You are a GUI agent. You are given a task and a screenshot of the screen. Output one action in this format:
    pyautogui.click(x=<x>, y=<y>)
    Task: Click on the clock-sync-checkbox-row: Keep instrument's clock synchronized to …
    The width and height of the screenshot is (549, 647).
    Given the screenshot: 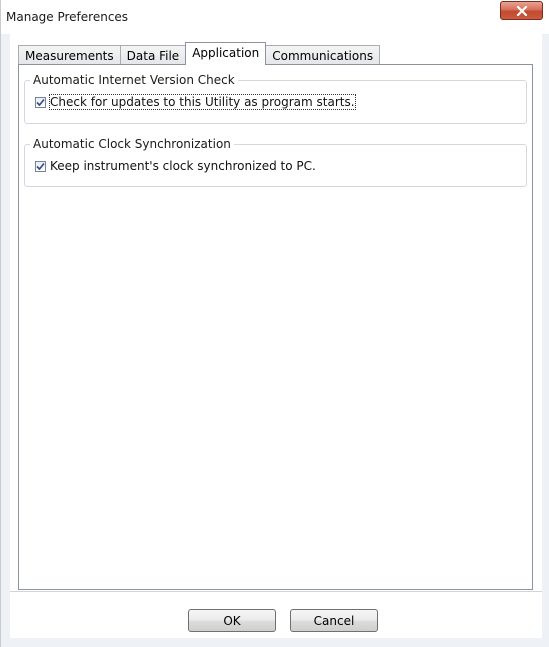 What is the action you would take?
    pyautogui.click(x=175, y=166)
    